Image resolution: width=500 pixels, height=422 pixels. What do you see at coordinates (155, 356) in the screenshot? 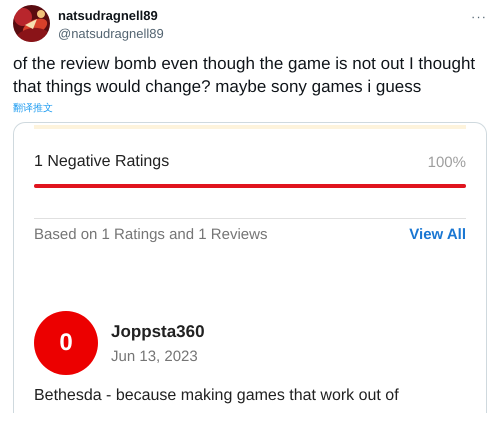
I see `review-date: Jun 13, 2023` at bounding box center [155, 356].